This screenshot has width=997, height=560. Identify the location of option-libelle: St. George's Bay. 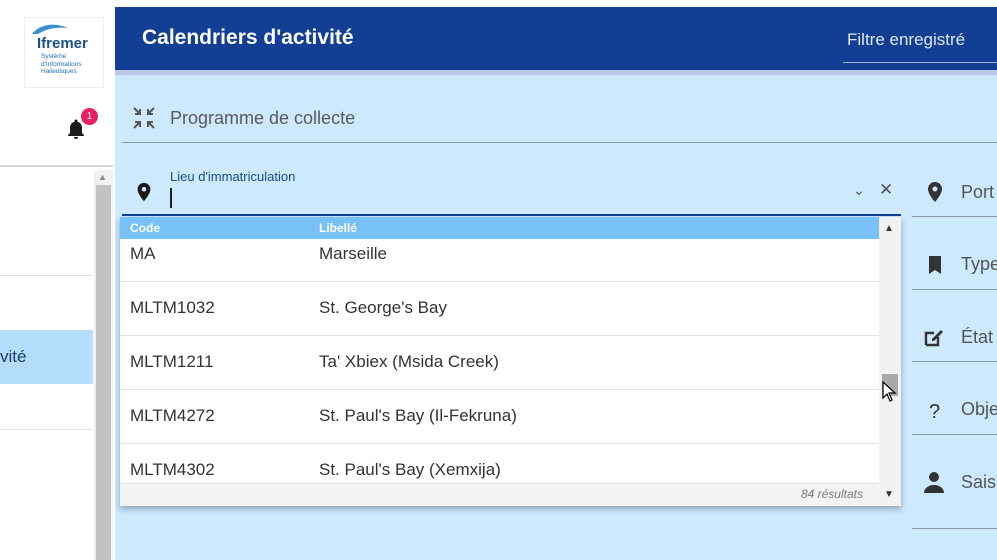
(383, 307).